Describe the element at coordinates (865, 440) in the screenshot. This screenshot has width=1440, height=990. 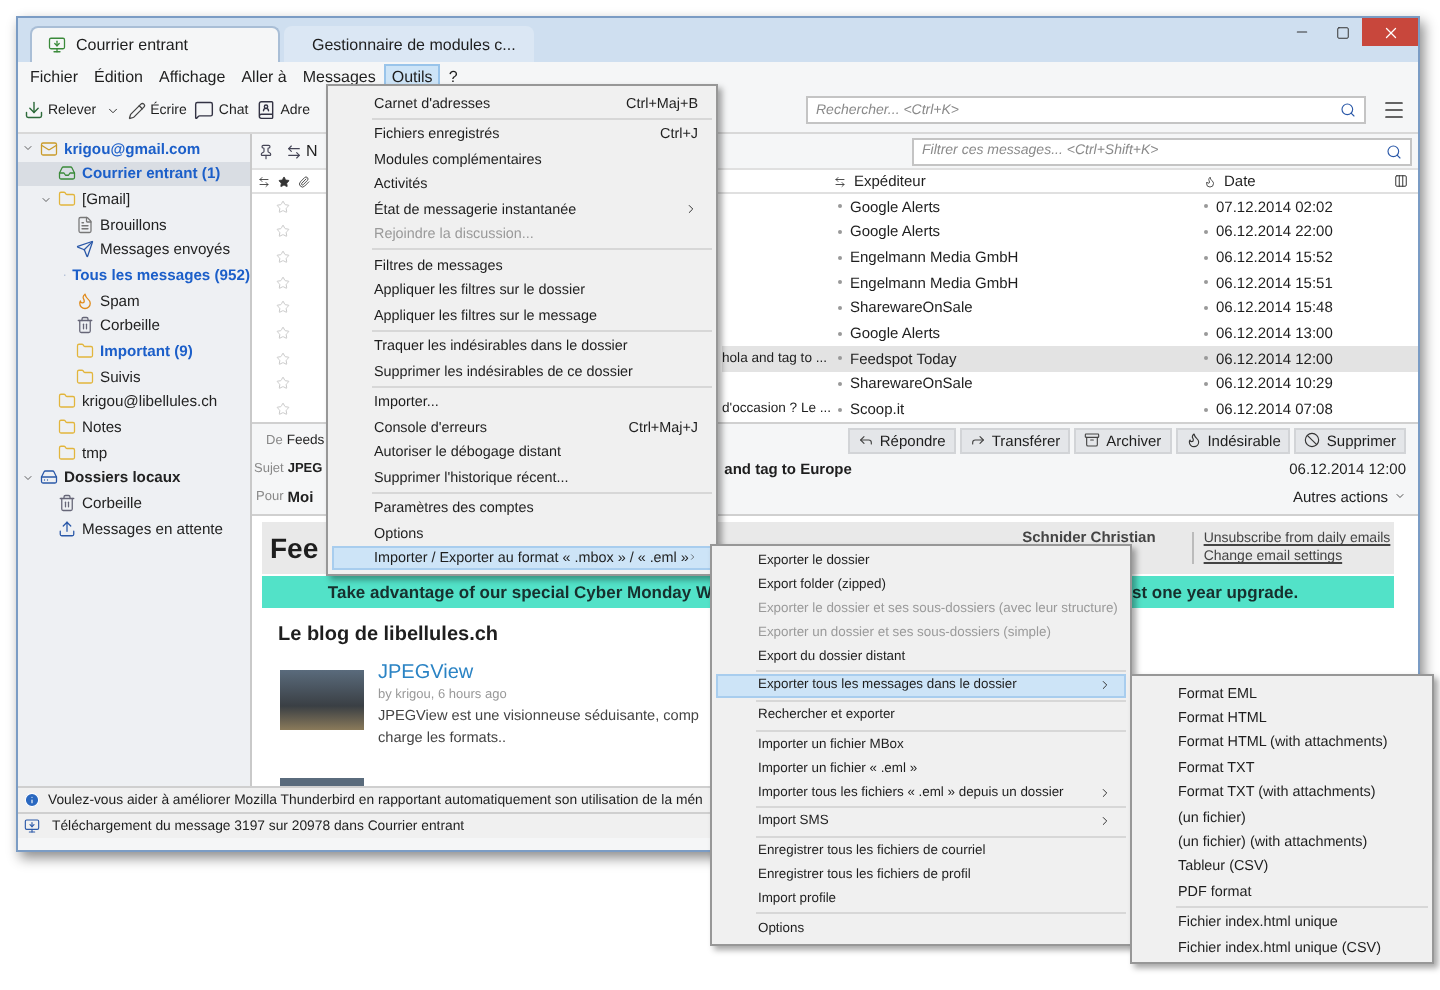
I see `reply-icon` at that location.